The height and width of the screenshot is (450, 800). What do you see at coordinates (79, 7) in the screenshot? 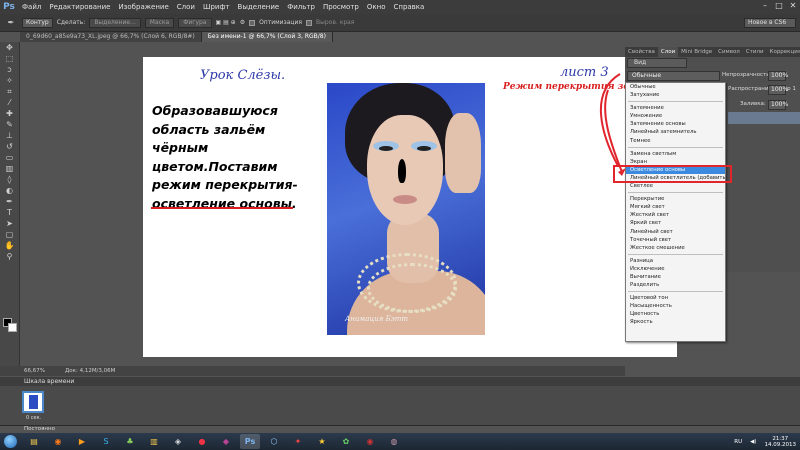
I see `menu-edit: Редактирование` at bounding box center [79, 7].